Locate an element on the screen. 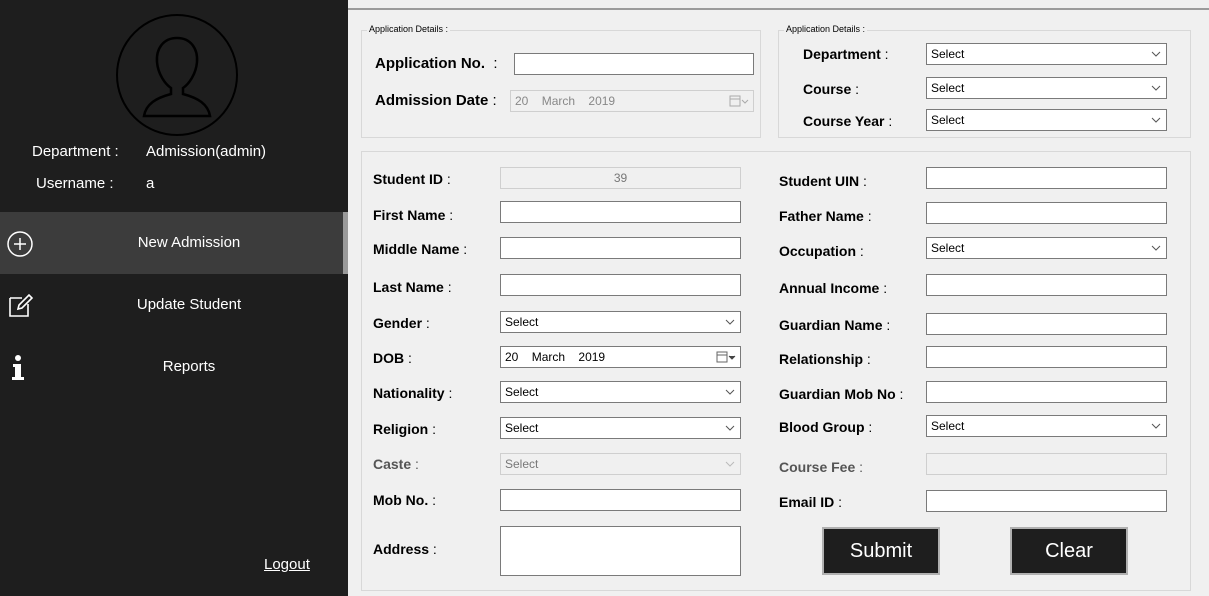 The image size is (1209, 596). relationship-label: Relationship : is located at coordinates (825, 359).